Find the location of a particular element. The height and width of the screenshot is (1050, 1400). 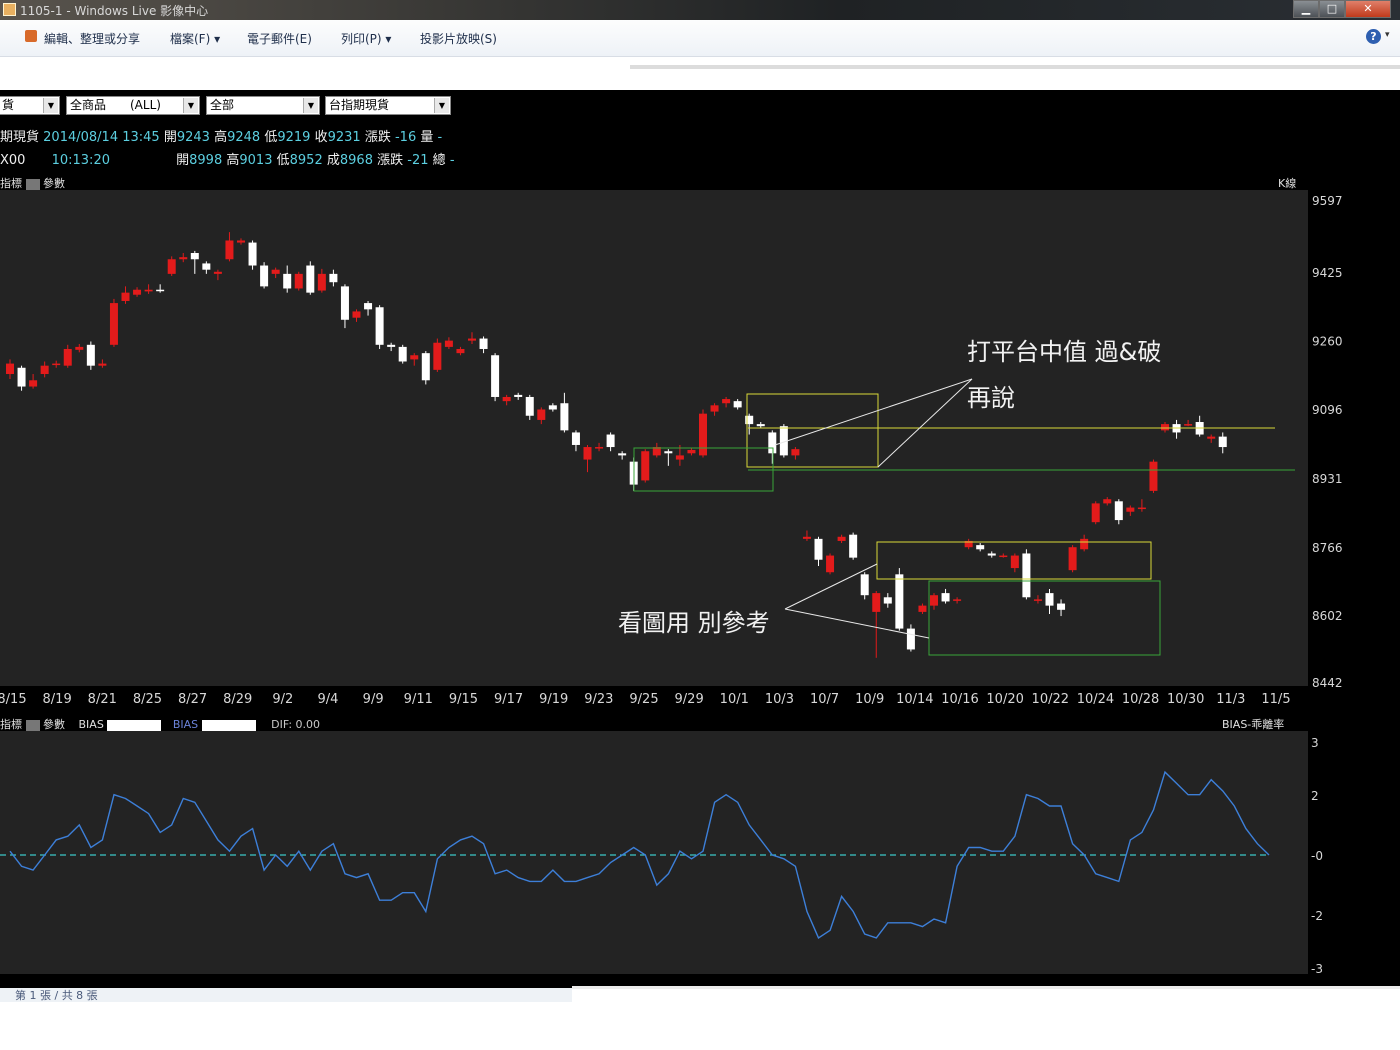

date-axis-label: 10/14 is located at coordinates (914, 699).